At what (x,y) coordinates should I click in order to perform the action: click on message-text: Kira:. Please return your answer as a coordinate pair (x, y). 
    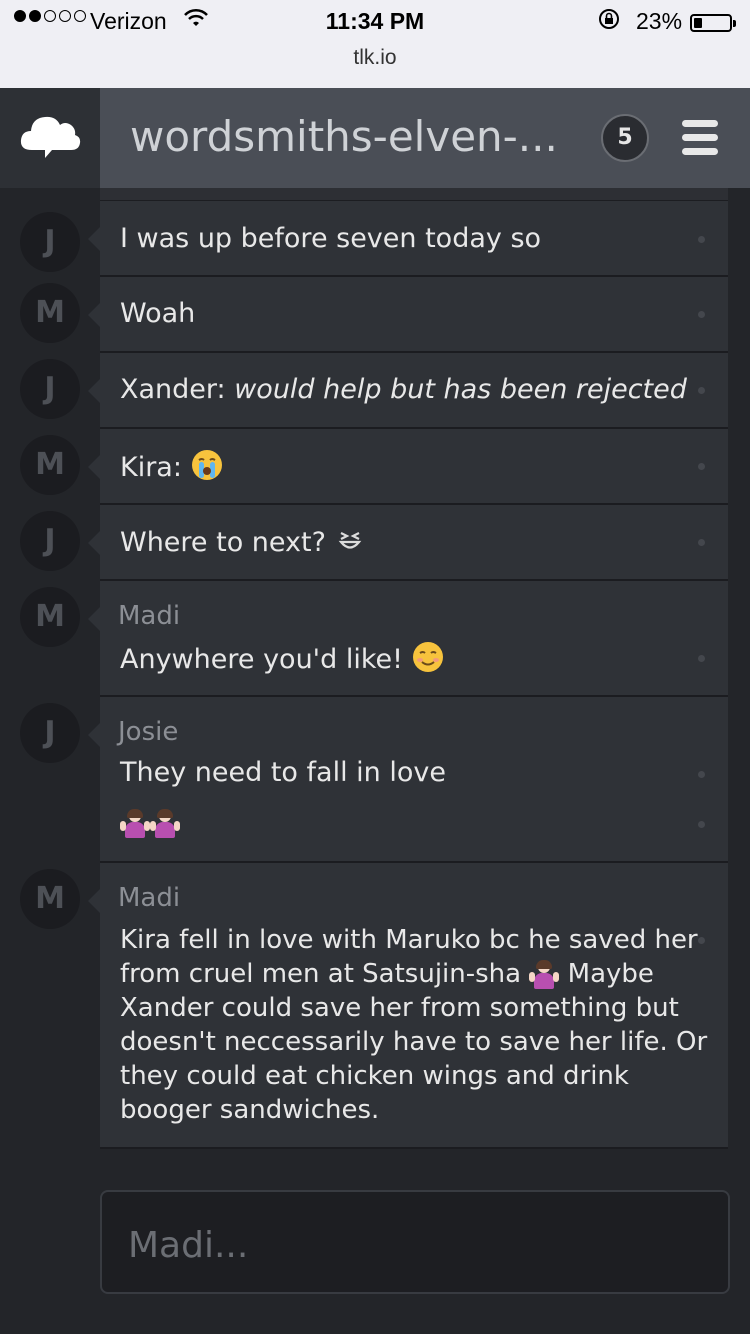
    Looking at the image, I should click on (171, 468).